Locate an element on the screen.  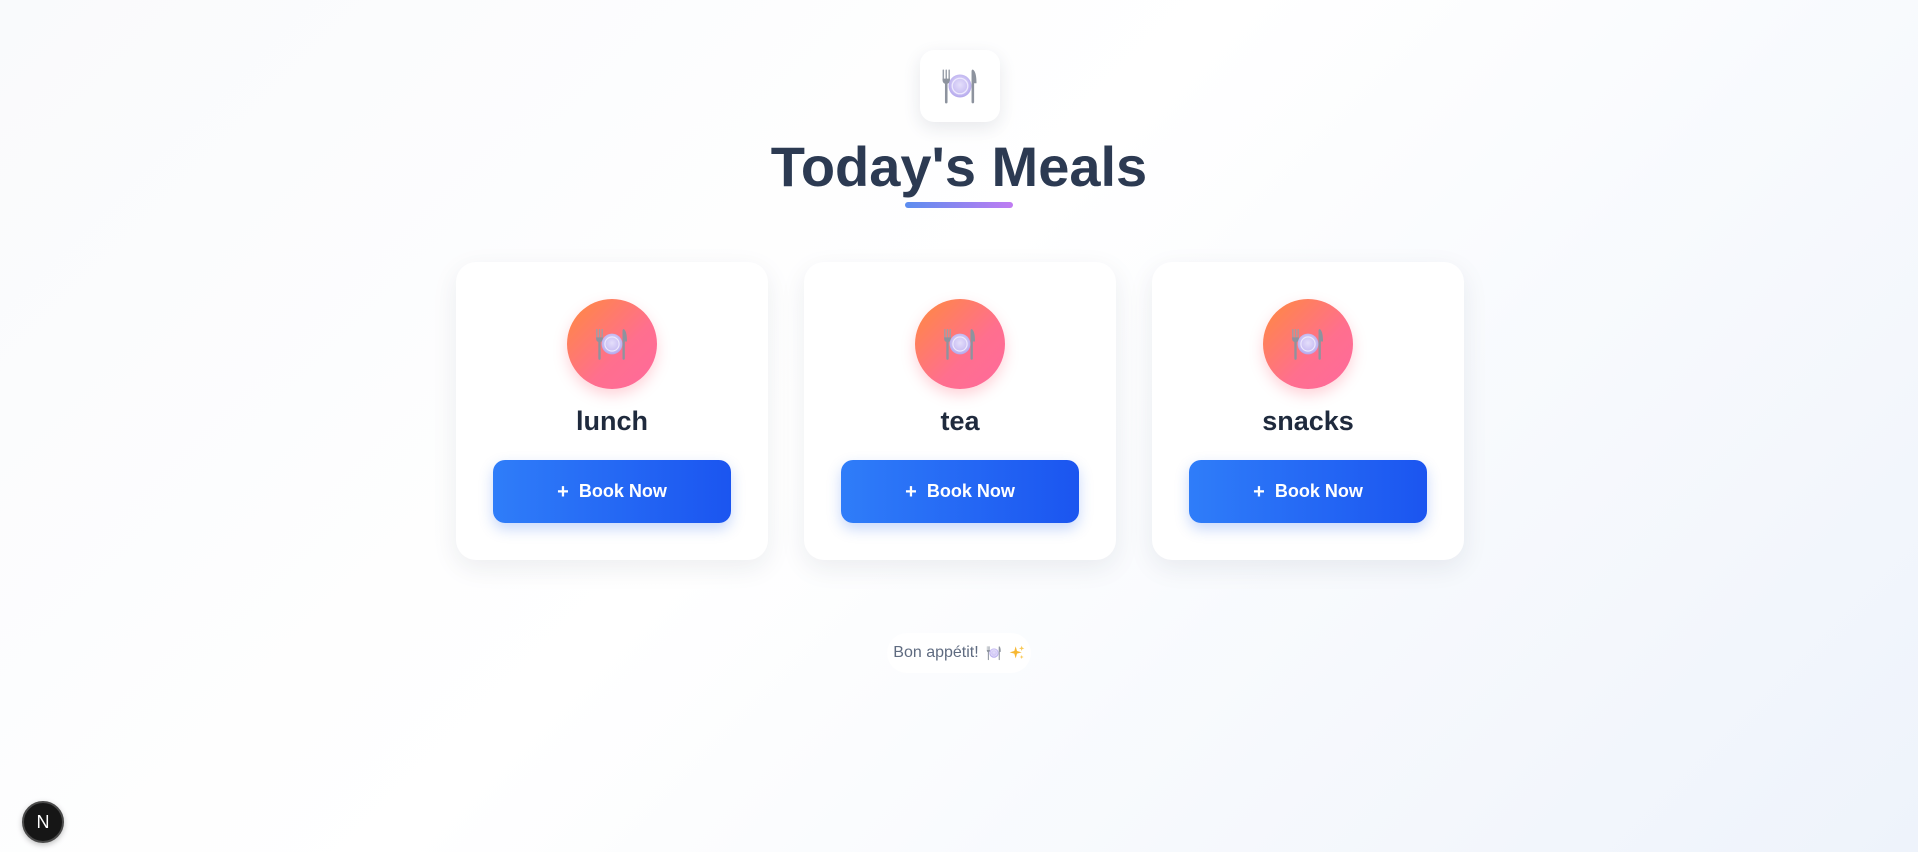
meal-card-lunch: lunch + Book Now is located at coordinates (612, 411).